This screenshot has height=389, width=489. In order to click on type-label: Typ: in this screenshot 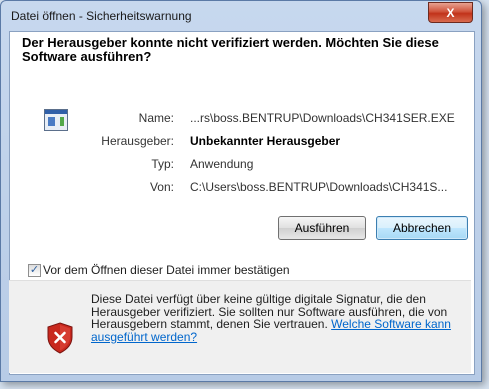, I will do `click(162, 164)`.